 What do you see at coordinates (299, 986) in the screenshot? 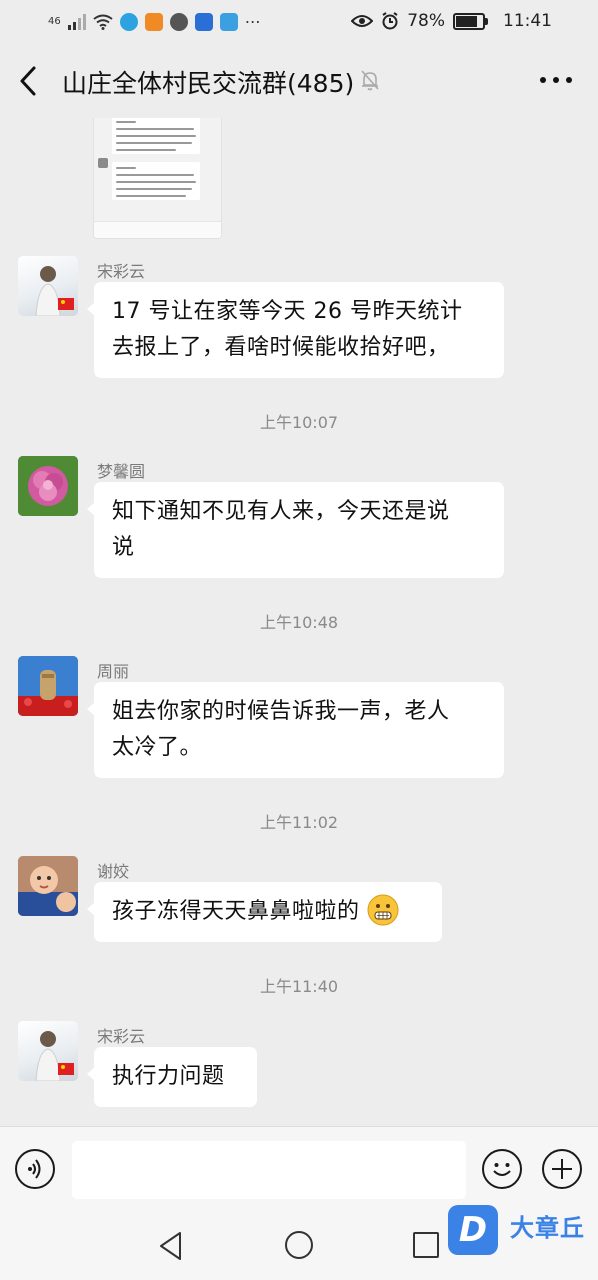
I see `timestamp: 上午11:40` at bounding box center [299, 986].